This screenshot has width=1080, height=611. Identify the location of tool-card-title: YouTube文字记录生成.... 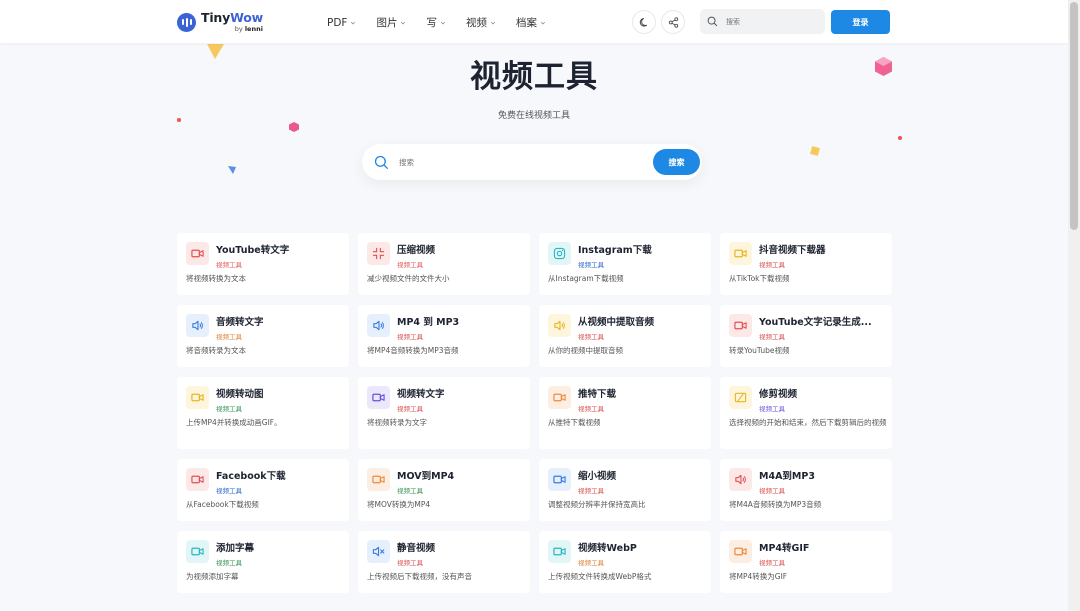
(815, 322).